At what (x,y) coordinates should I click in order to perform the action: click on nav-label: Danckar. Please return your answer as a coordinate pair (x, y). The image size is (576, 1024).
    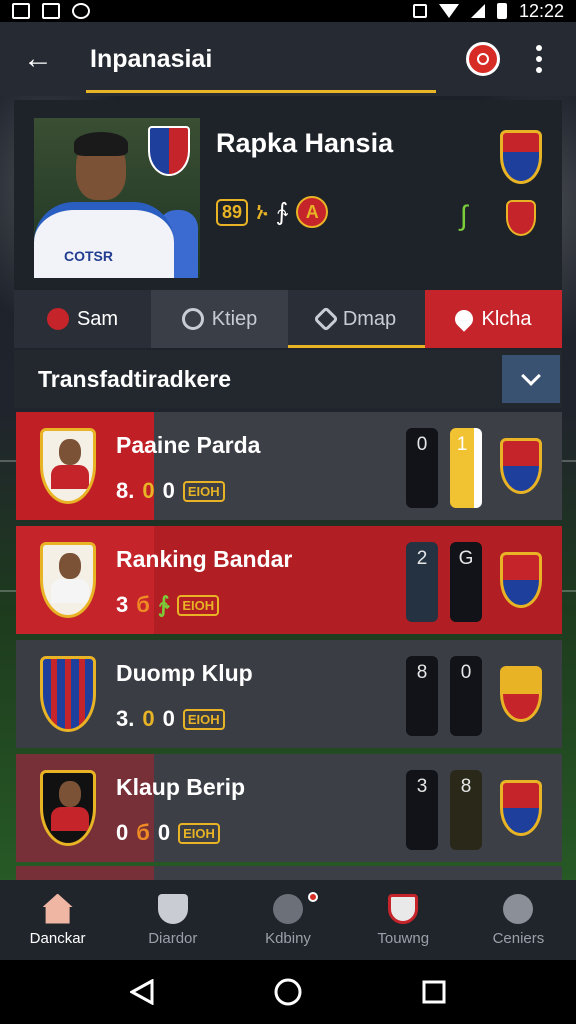
    Looking at the image, I should click on (57, 938).